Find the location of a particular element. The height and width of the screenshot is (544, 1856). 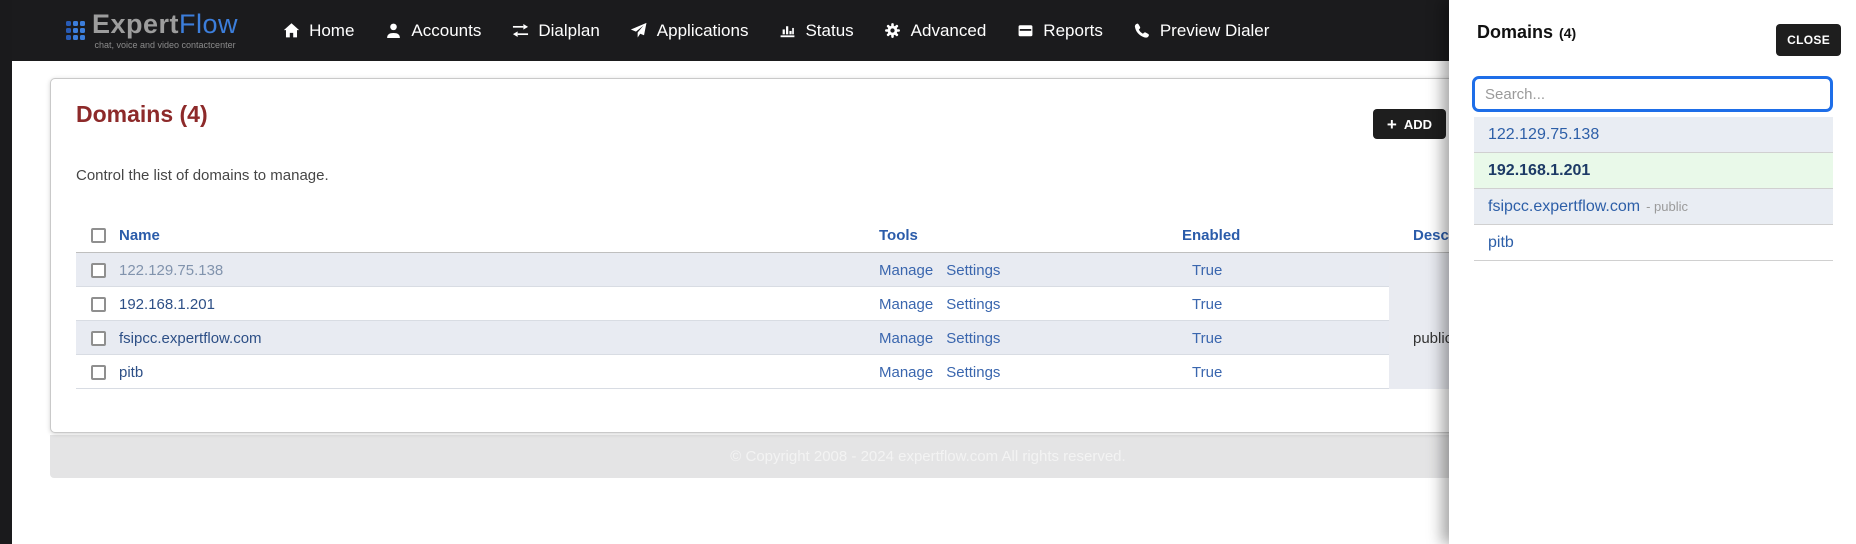

list-item: fsipcc.expertflow.com - public is located at coordinates (1653, 207).